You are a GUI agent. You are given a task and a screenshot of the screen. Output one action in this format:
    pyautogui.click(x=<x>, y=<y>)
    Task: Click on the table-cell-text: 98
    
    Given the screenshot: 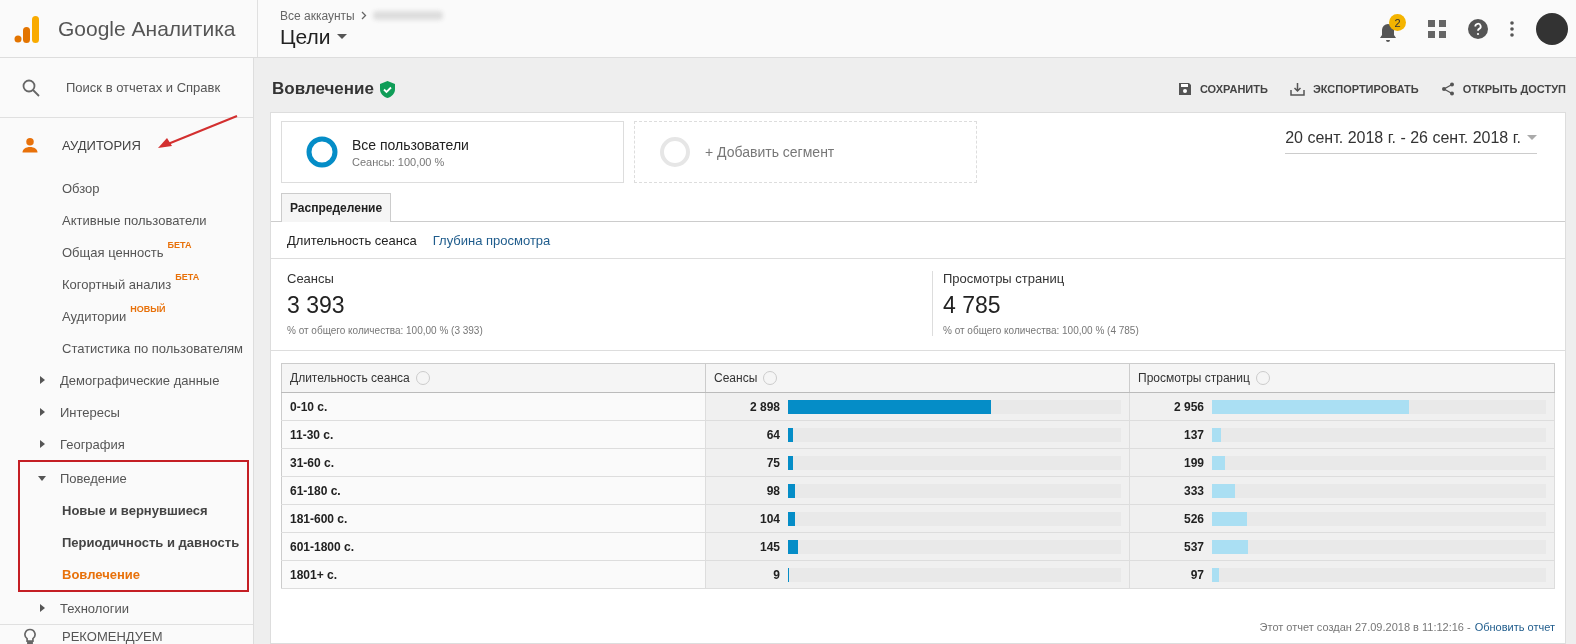 What is the action you would take?
    pyautogui.click(x=772, y=490)
    